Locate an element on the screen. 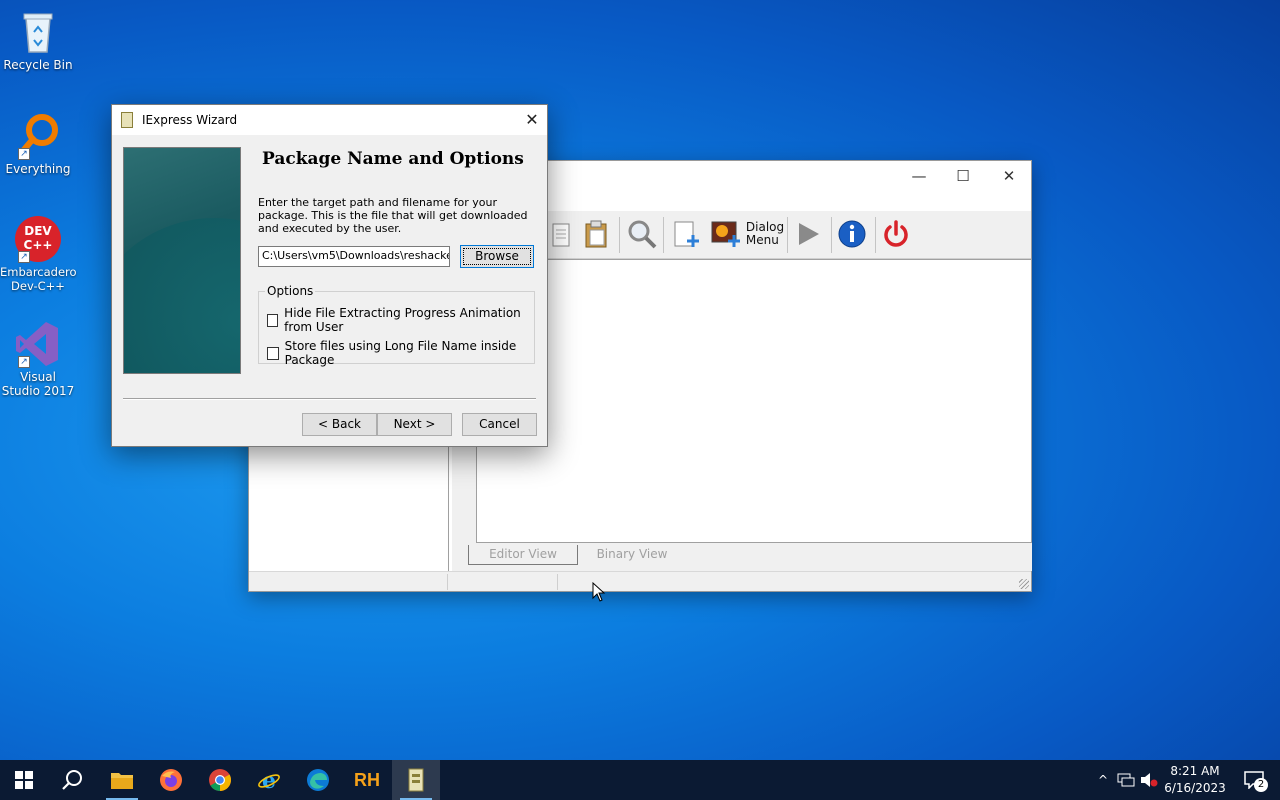  taskbar-internet-explorer: e is located at coordinates (269, 780).